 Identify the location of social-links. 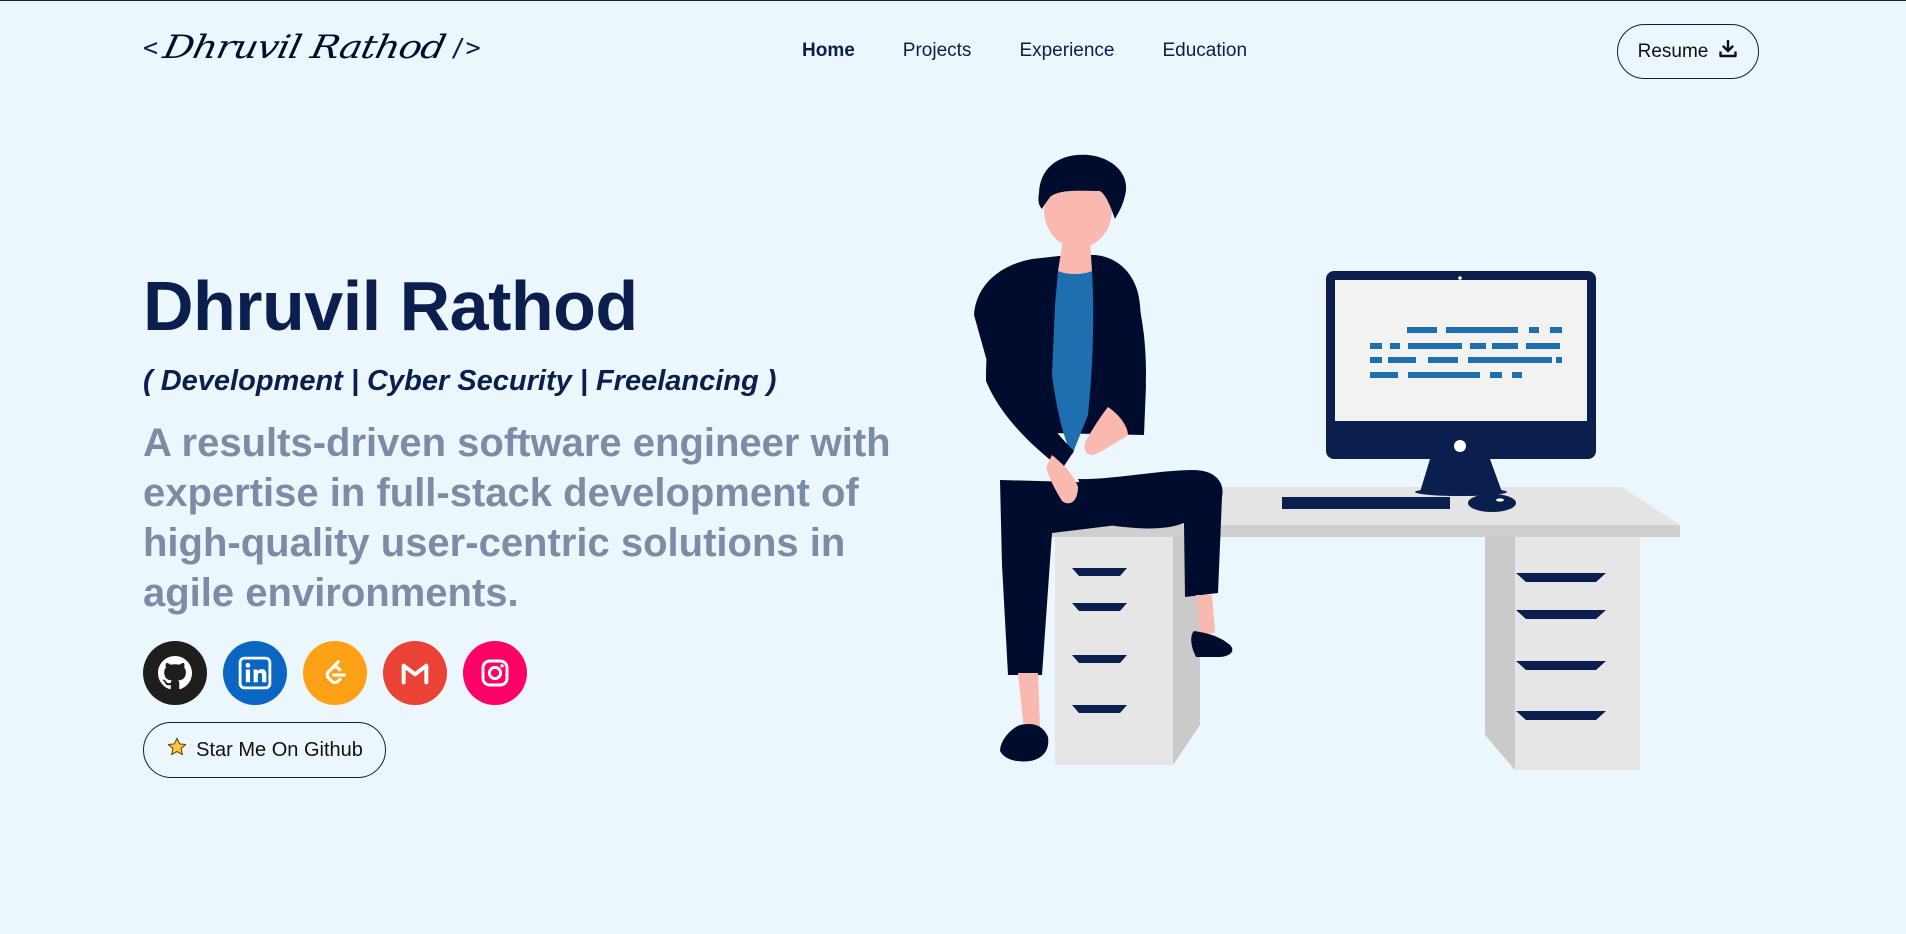
(335, 673).